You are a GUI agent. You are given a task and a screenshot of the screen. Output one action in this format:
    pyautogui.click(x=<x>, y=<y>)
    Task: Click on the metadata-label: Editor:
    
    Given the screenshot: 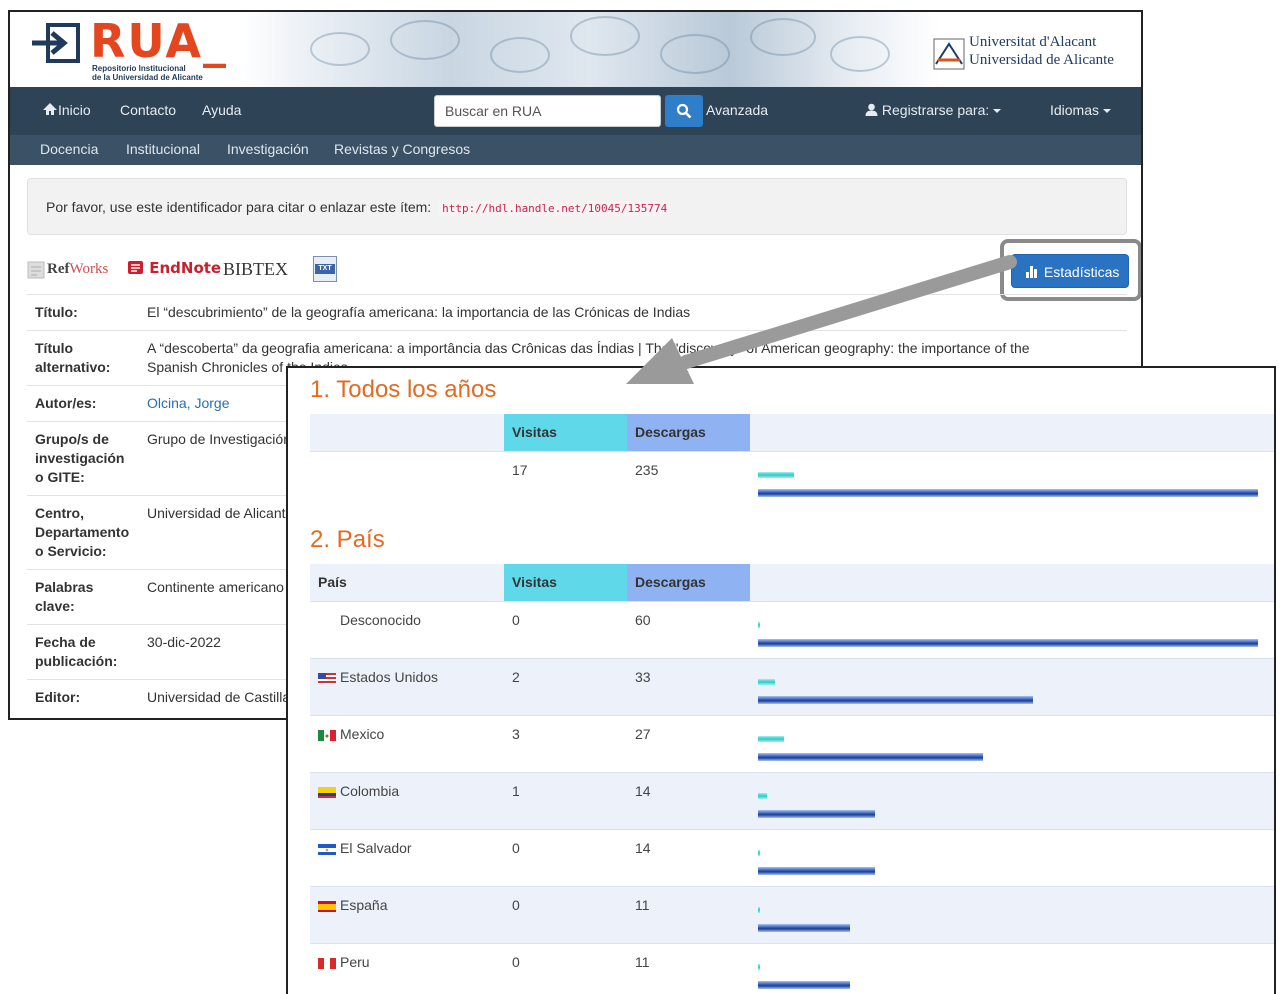 What is the action you would take?
    pyautogui.click(x=58, y=697)
    